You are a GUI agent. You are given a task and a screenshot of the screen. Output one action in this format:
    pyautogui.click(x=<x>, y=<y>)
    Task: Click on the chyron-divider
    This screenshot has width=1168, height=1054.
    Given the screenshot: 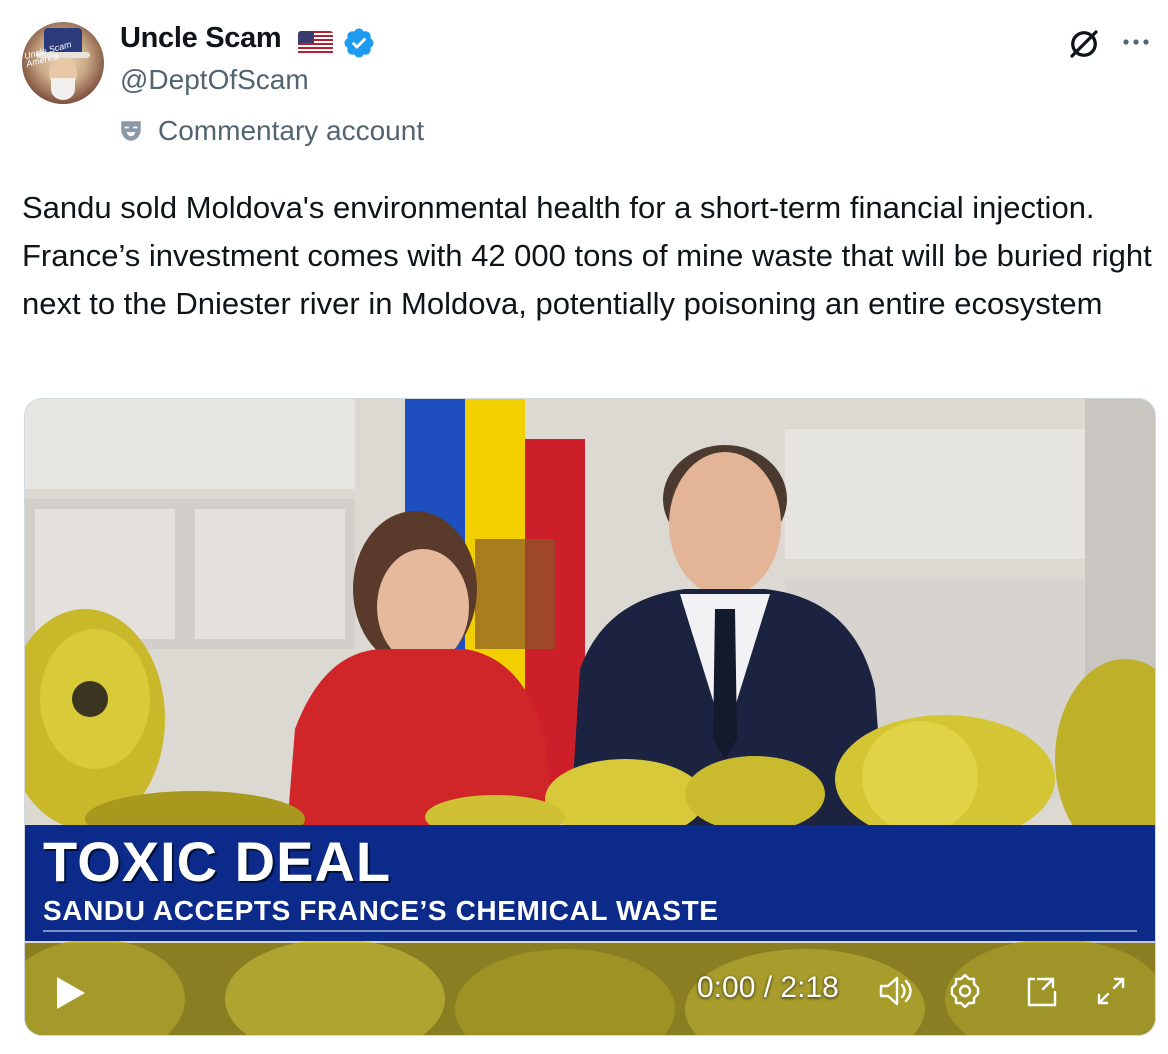 What is the action you would take?
    pyautogui.click(x=590, y=931)
    